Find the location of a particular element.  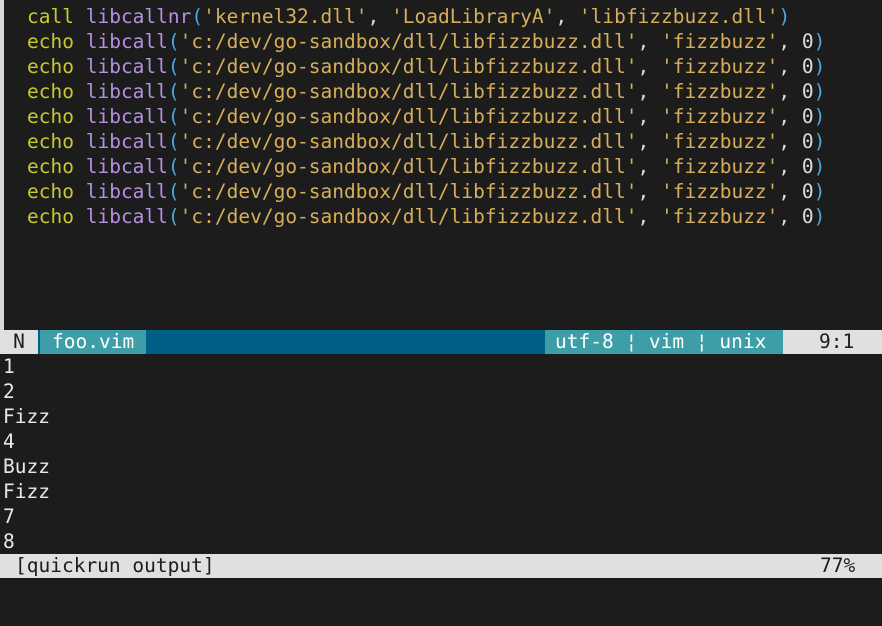

mode-indicator: N is located at coordinates (19, 342).